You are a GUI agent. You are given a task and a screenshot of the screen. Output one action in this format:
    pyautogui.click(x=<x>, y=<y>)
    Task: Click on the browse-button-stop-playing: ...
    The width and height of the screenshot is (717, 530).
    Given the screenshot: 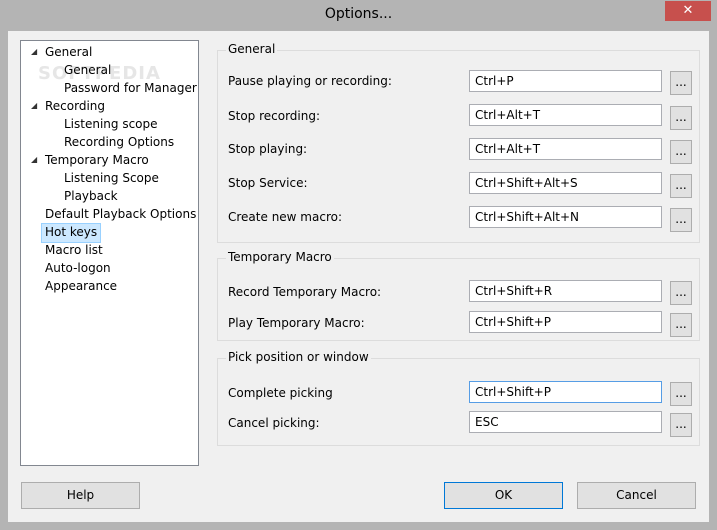 What is the action you would take?
    pyautogui.click(x=681, y=152)
    